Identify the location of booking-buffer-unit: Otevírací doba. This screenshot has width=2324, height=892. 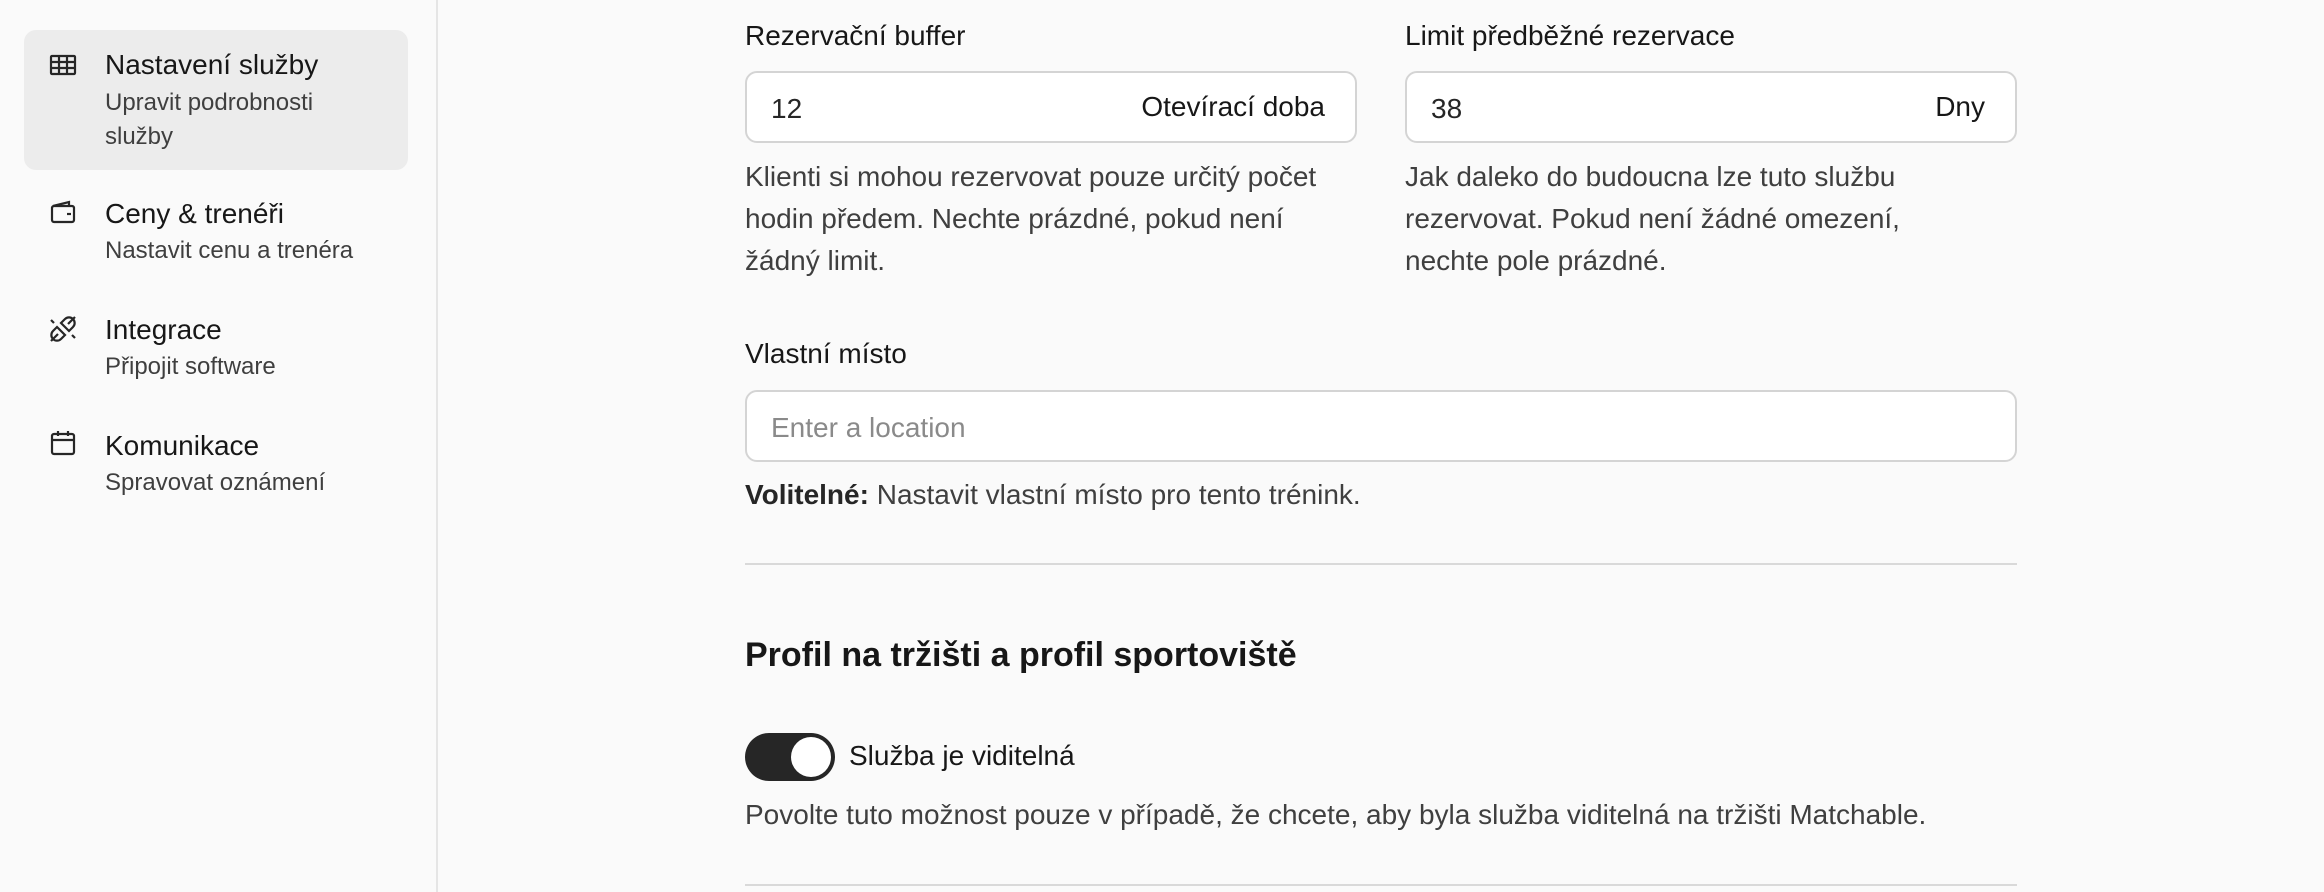
(1233, 106).